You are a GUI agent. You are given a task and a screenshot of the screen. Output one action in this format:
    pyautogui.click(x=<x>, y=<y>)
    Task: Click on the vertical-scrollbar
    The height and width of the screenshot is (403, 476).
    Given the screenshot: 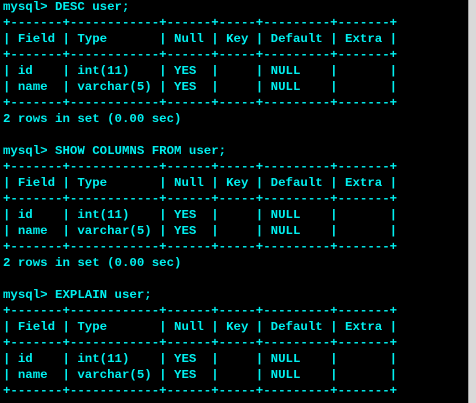 What is the action you would take?
    pyautogui.click(x=472, y=201)
    